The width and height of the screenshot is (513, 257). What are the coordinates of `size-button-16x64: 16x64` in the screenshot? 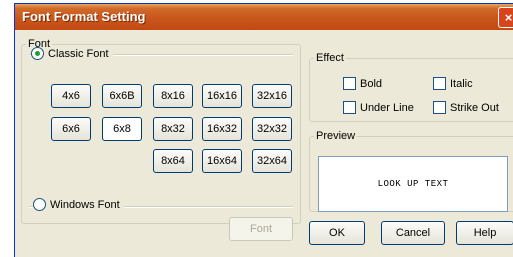 It's located at (222, 161).